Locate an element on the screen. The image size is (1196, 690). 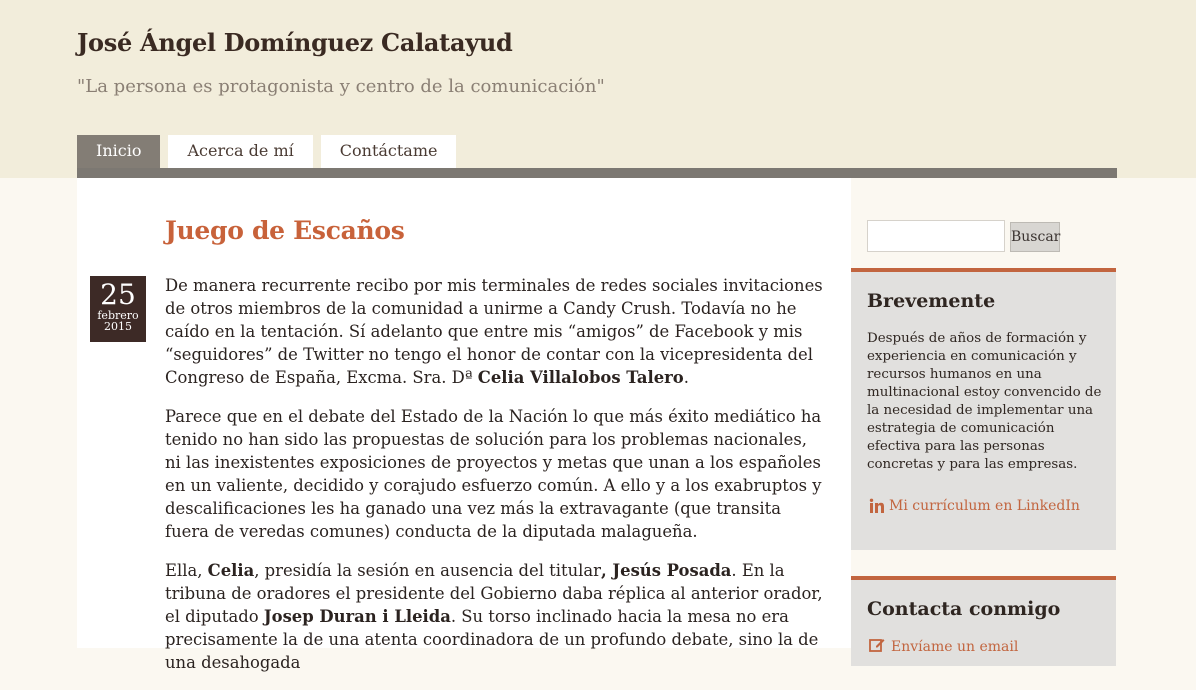
email-edit-icon is located at coordinates (877, 647).